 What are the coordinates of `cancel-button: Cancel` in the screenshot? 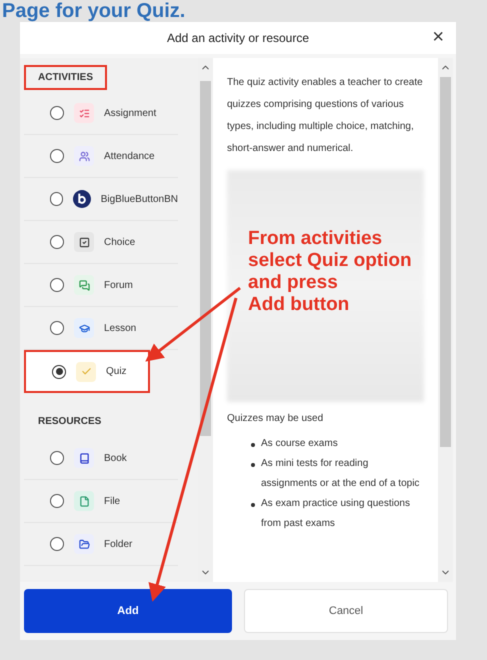 It's located at (346, 611).